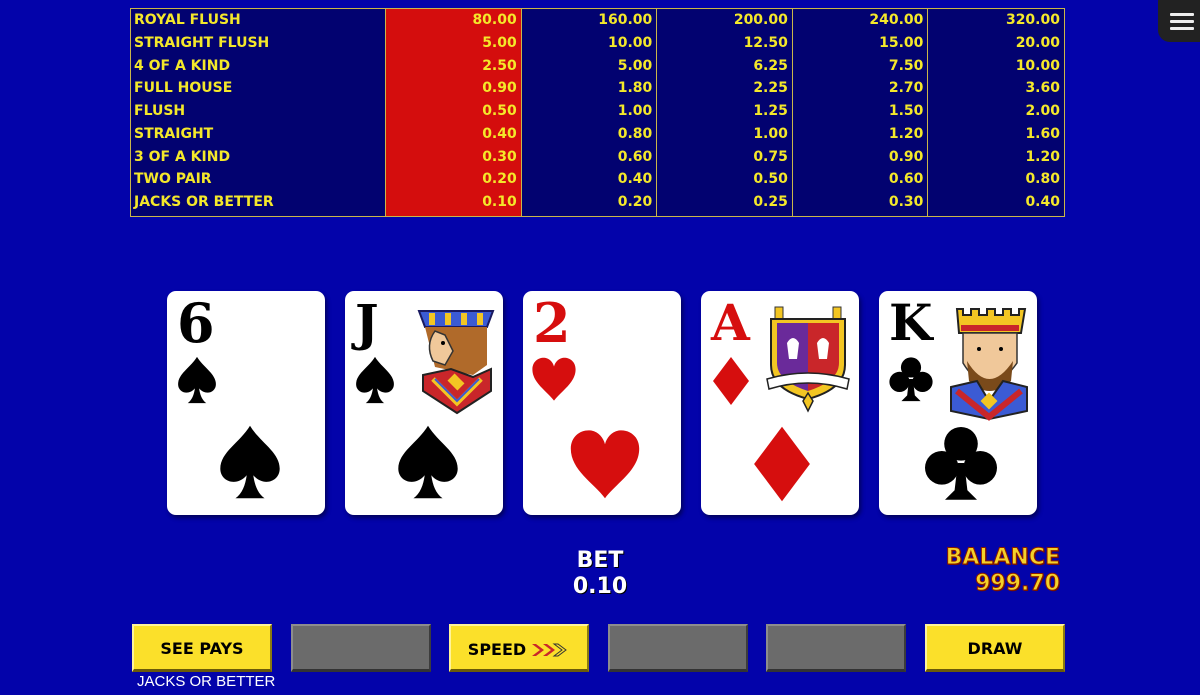  I want to click on hamburger-menu-icon, so click(1182, 14).